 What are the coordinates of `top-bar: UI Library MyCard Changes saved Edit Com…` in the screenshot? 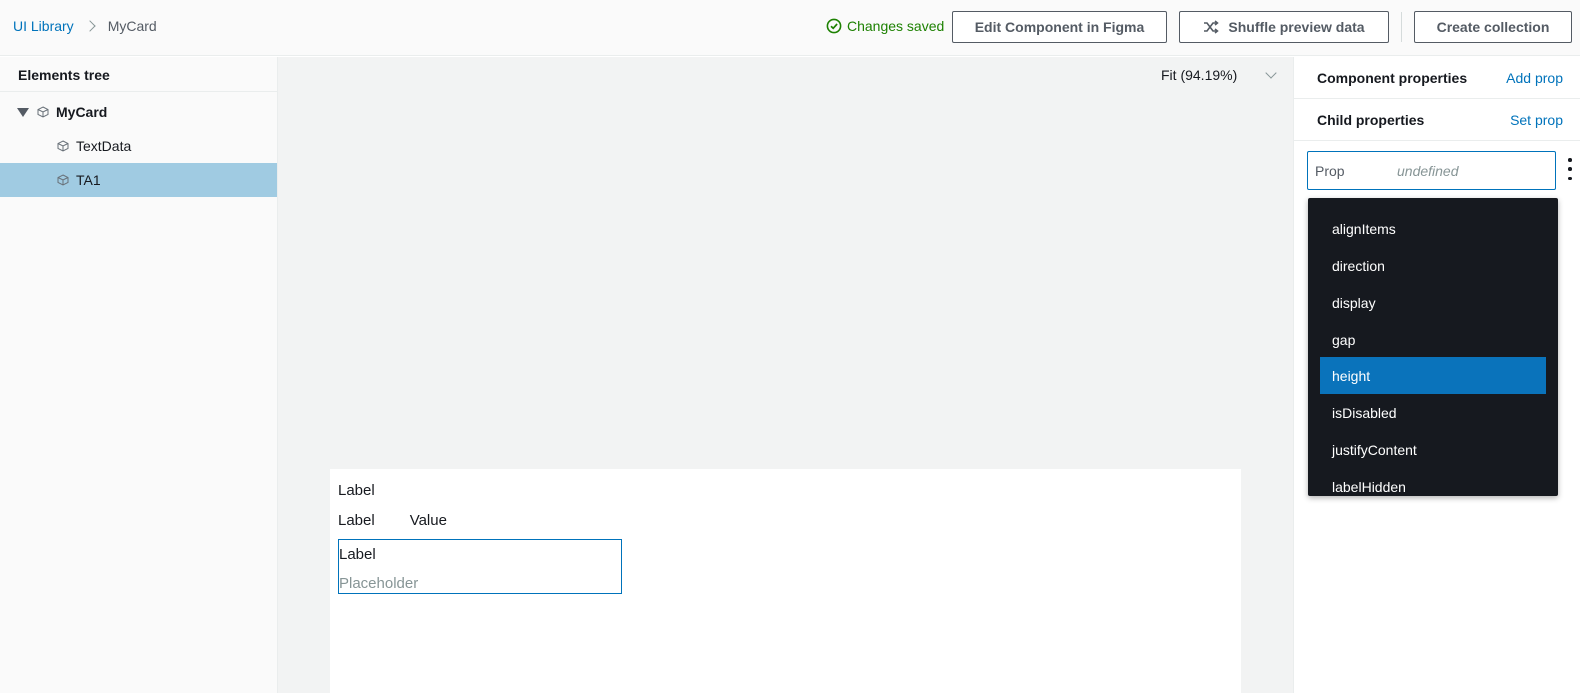 It's located at (790, 28).